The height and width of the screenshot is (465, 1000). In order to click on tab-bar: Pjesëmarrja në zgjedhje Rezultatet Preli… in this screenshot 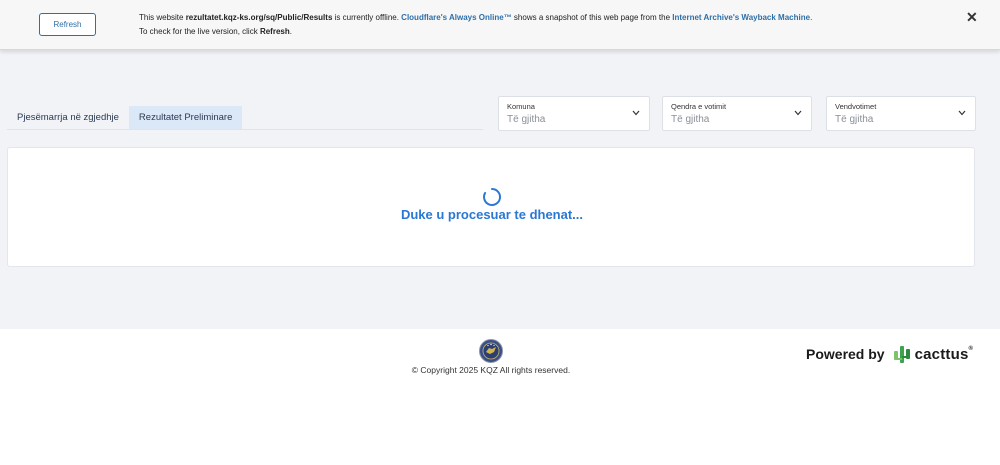, I will do `click(245, 118)`.